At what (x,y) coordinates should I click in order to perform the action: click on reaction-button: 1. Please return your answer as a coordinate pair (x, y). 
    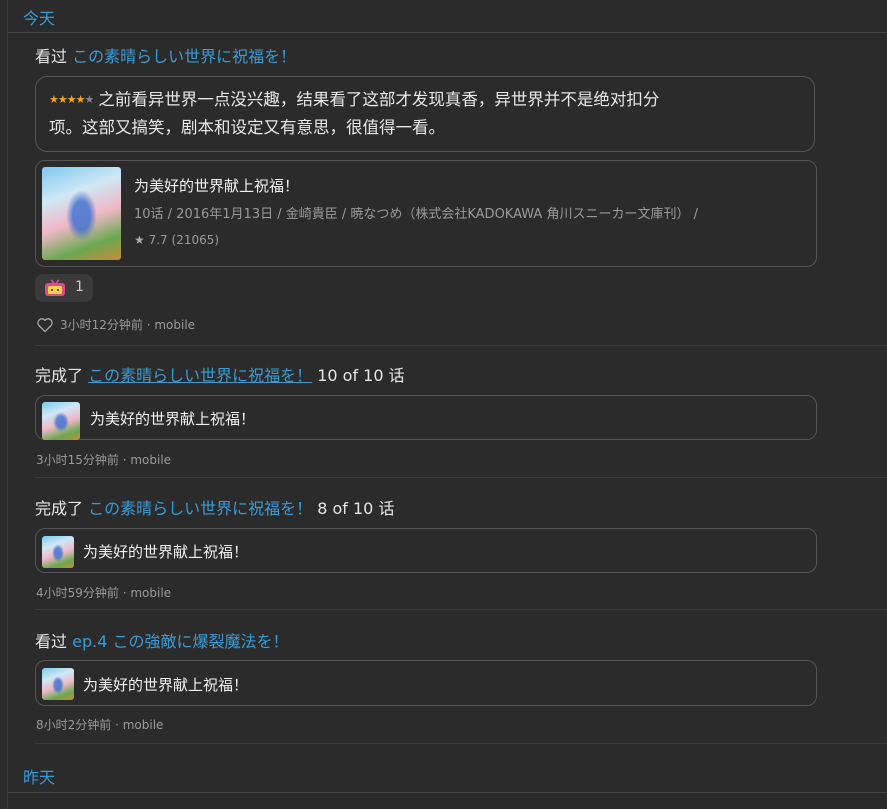
    Looking at the image, I should click on (64, 288).